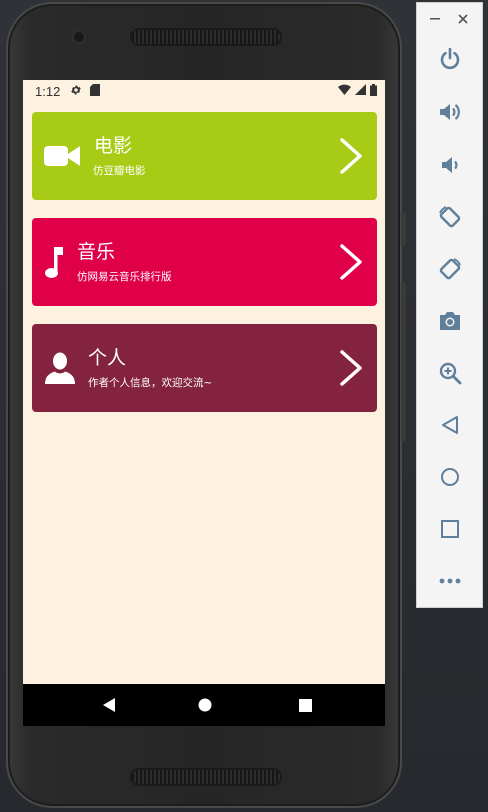 Image resolution: width=488 pixels, height=812 pixels. Describe the element at coordinates (95, 91) in the screenshot. I see `sd-card-icon` at that location.